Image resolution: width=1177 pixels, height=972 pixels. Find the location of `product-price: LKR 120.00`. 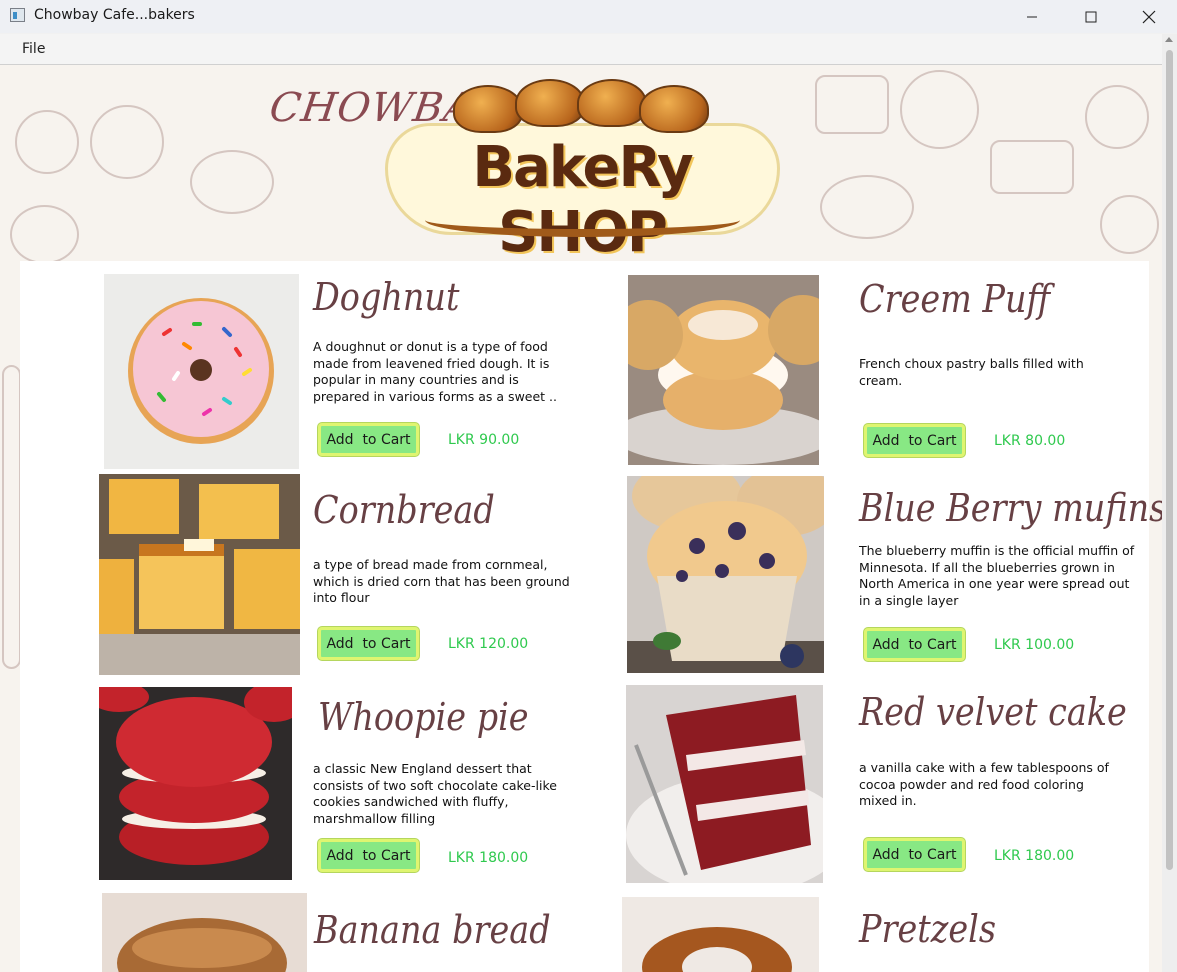

product-price: LKR 120.00 is located at coordinates (488, 644).